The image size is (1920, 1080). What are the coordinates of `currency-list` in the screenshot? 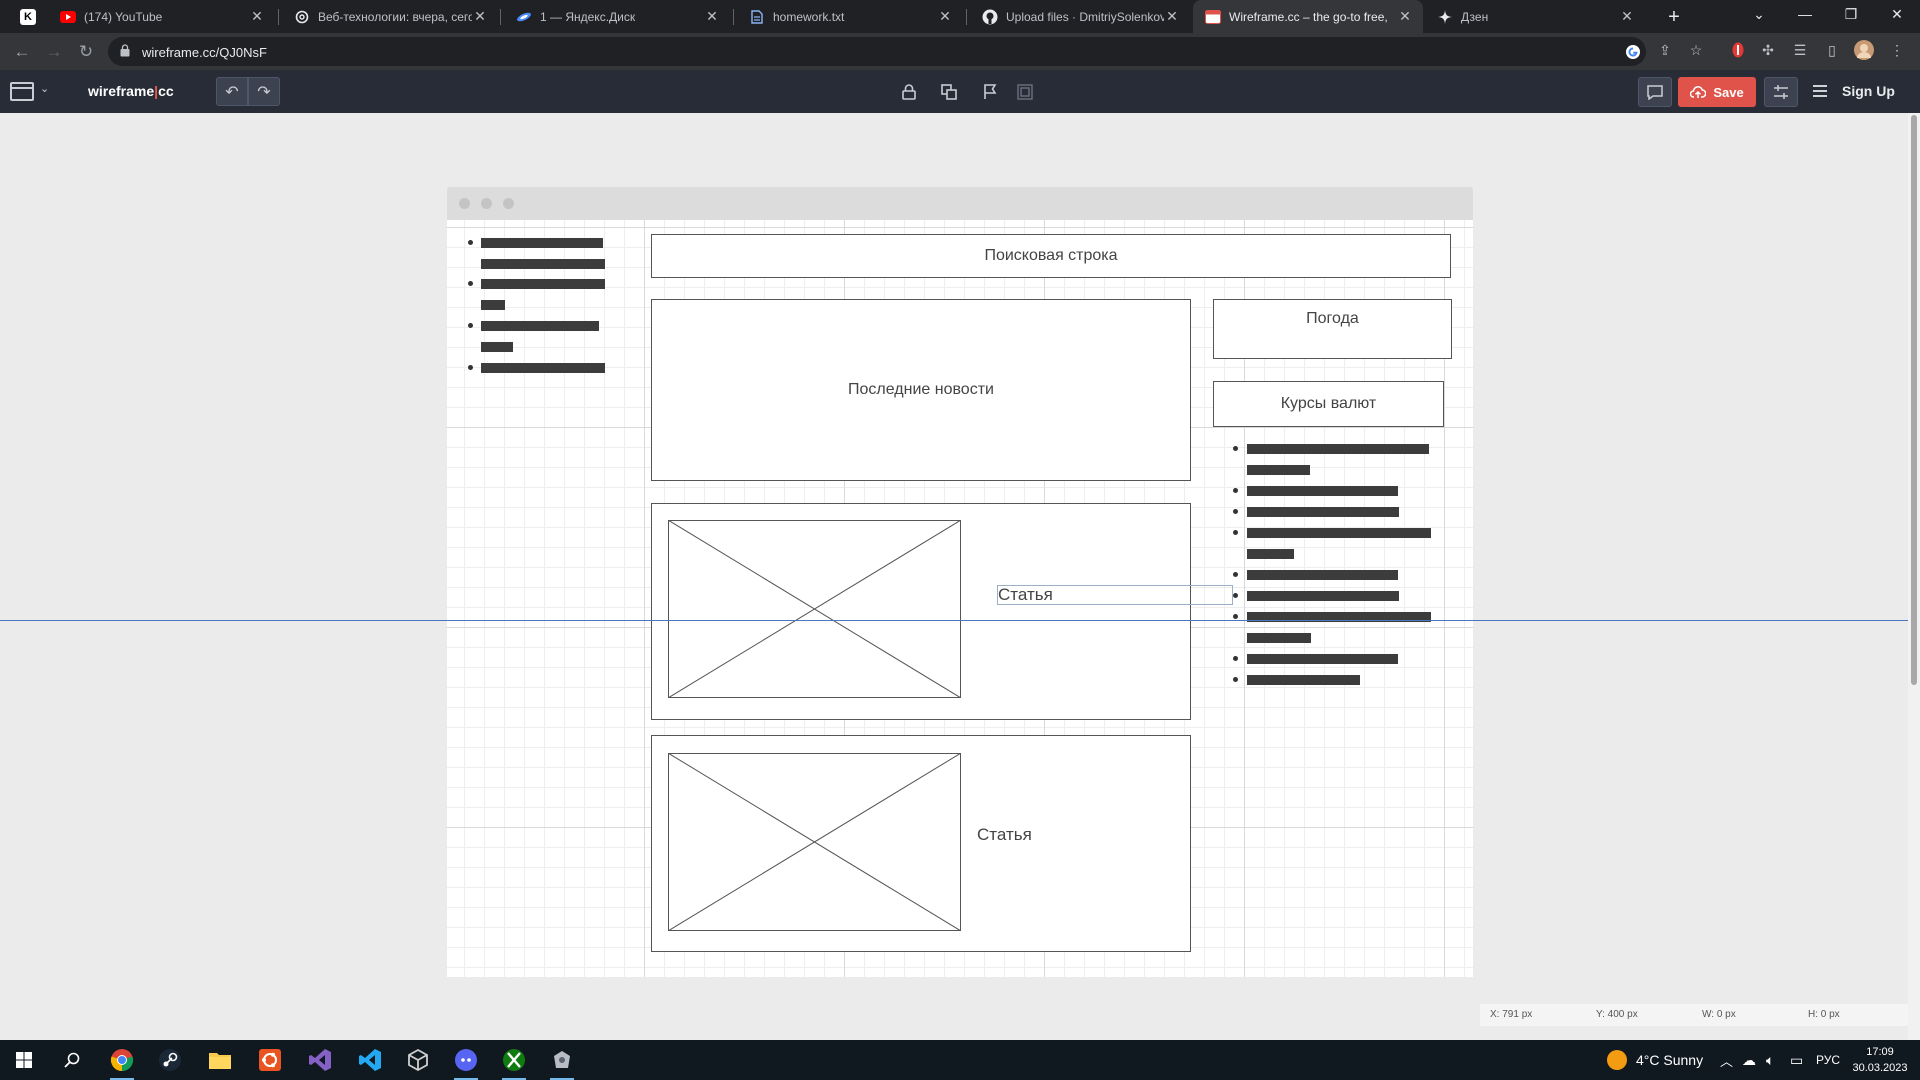 It's located at (1337, 565).